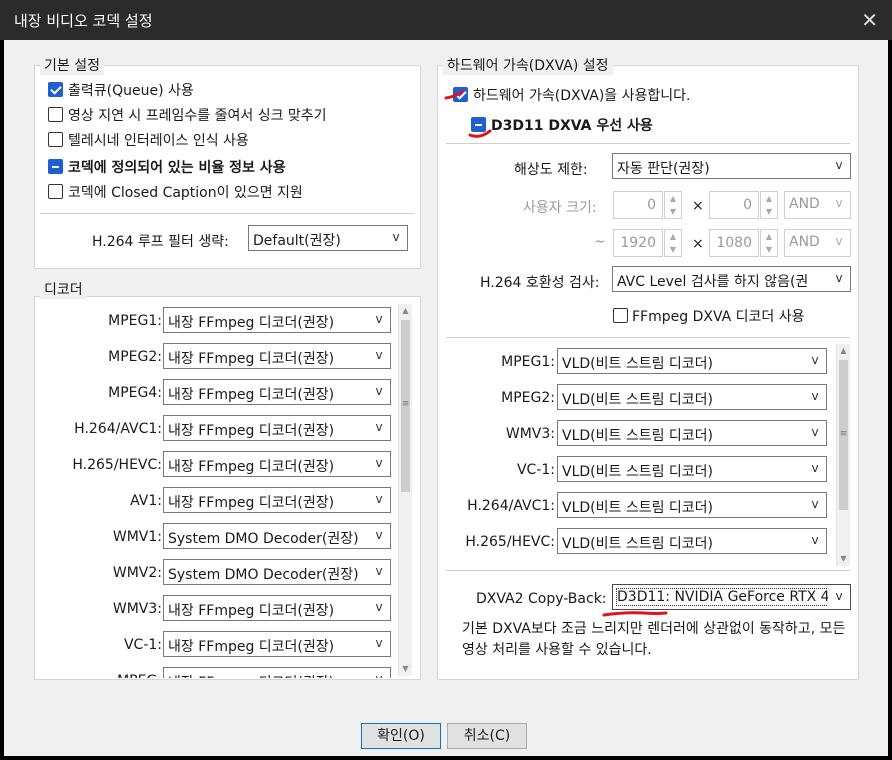 The width and height of the screenshot is (892, 760). I want to click on hw-decoder-value: VLD(비트 스트림 디코더), so click(638, 436).